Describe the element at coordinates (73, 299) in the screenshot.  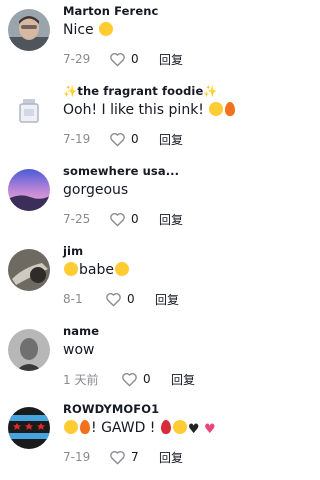
I see `comment-date: 8-1` at that location.